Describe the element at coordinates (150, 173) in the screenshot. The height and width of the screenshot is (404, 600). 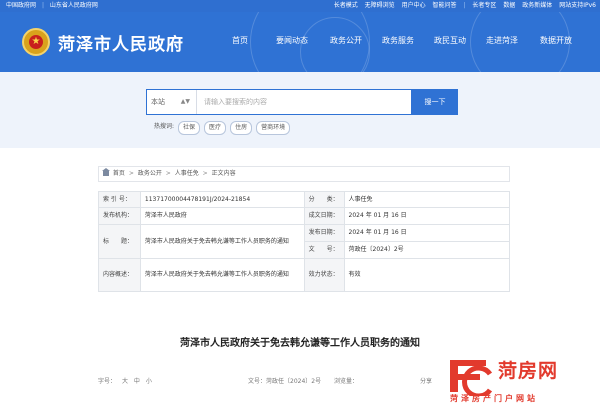
I see `breadcrumb-gov-affairs: 政务公开` at that location.